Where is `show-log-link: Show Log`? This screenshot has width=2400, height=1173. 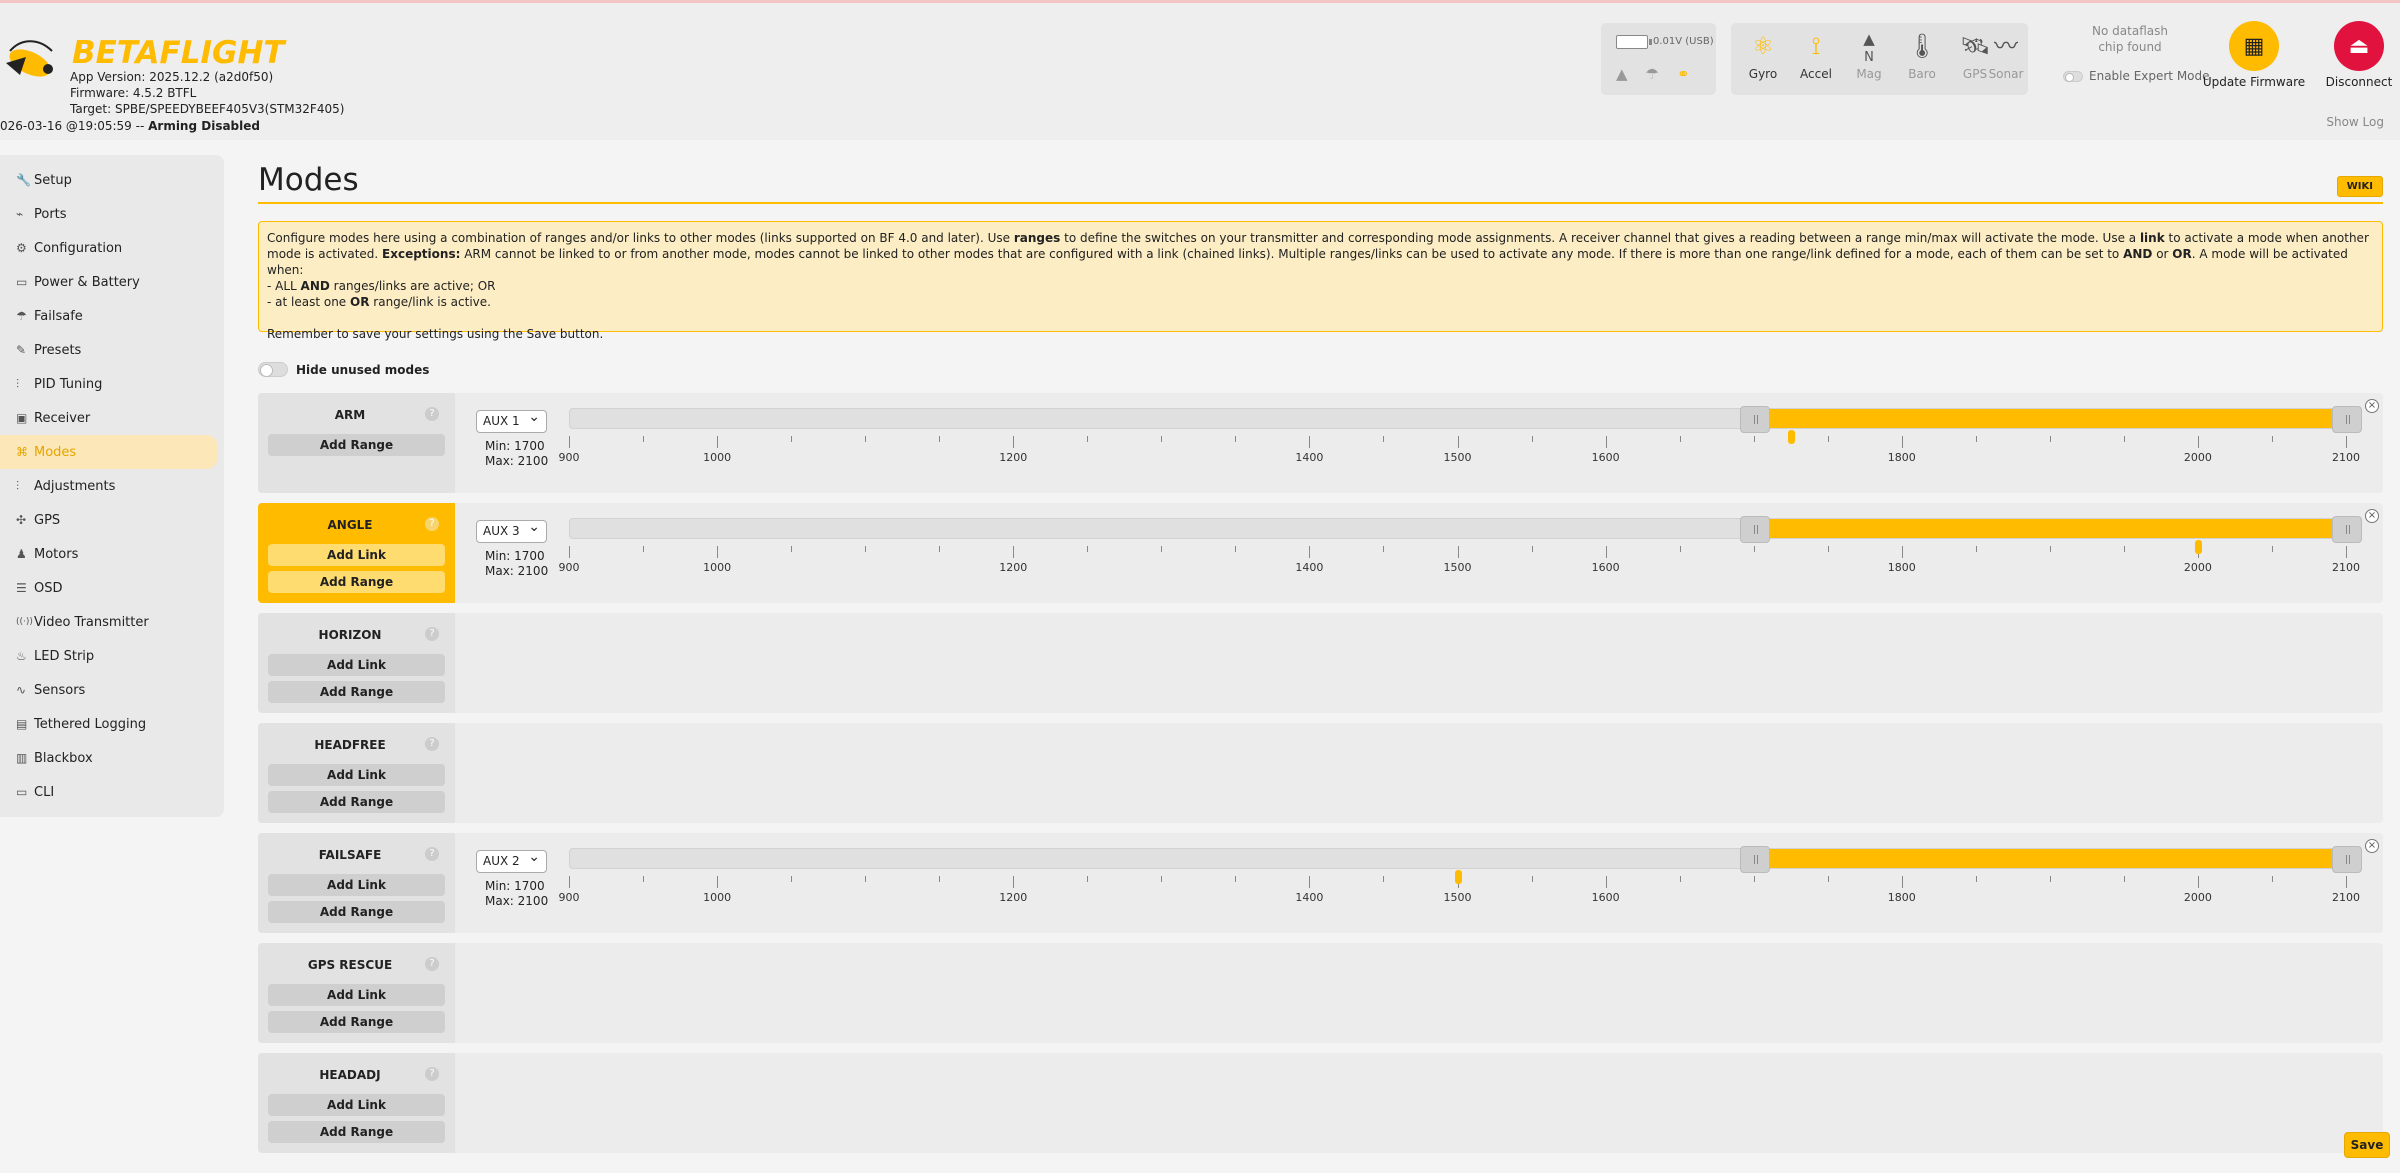 show-log-link: Show Log is located at coordinates (2355, 122).